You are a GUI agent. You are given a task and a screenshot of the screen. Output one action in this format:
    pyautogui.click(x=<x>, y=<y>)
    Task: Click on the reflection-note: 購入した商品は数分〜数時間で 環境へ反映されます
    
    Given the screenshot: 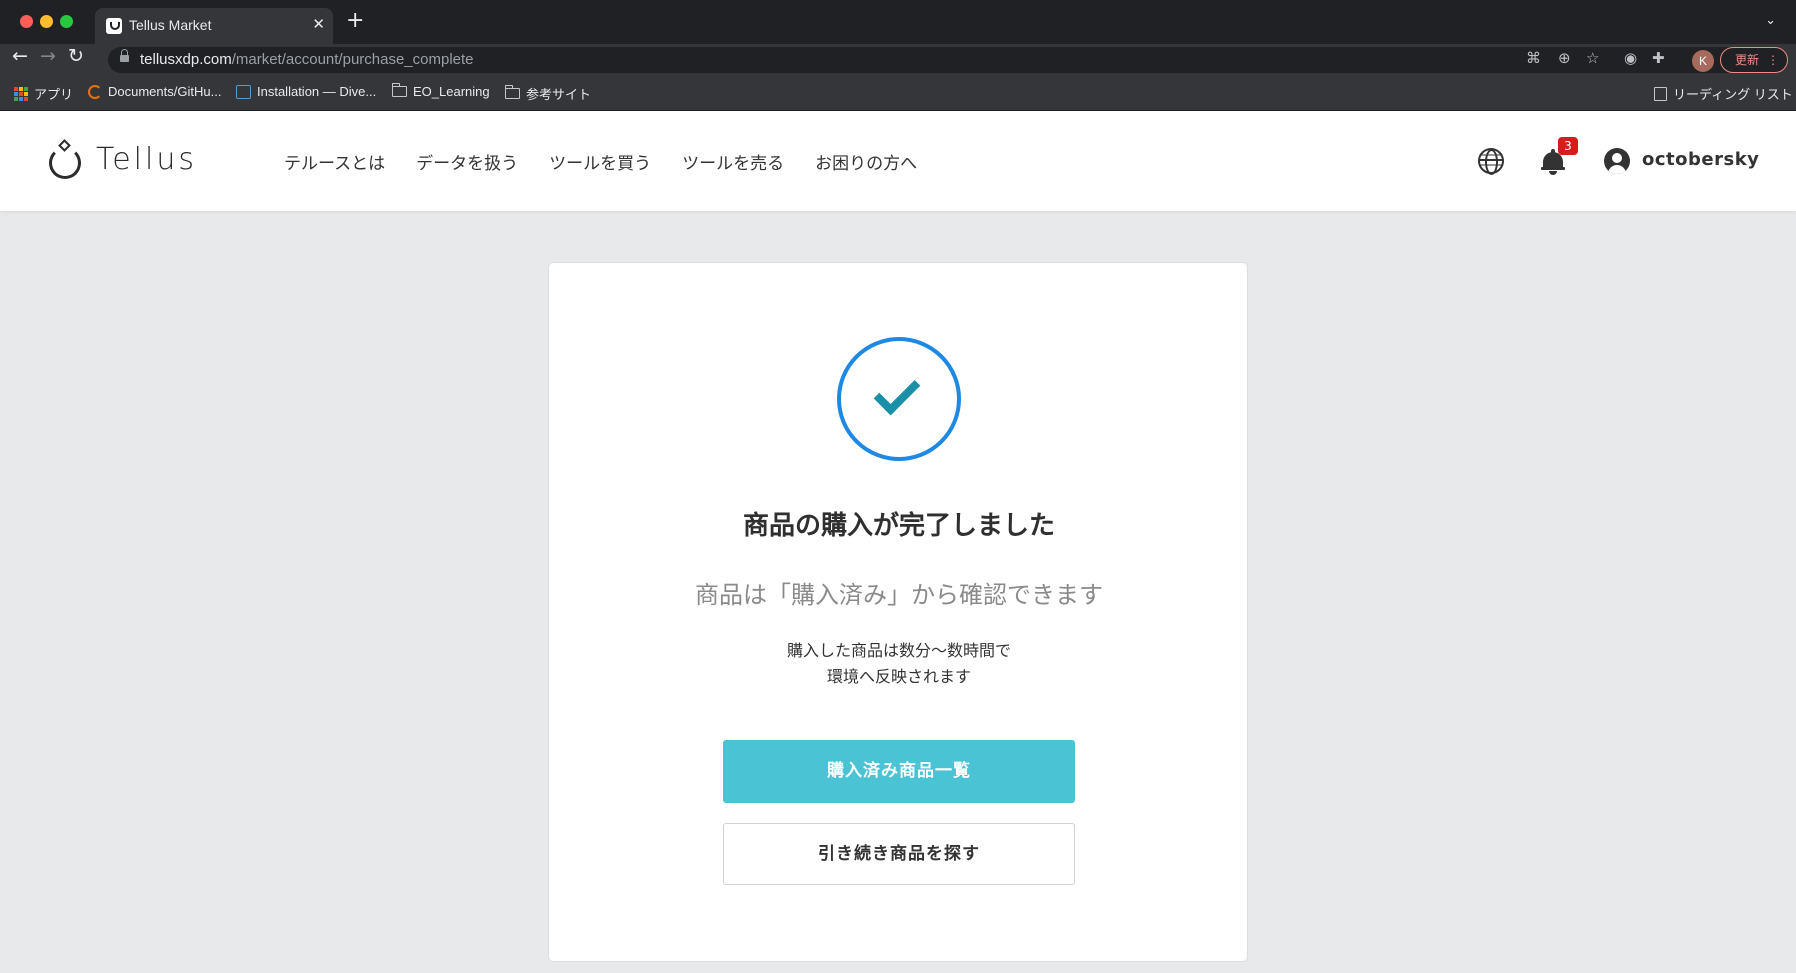 What is the action you would take?
    pyautogui.click(x=899, y=664)
    